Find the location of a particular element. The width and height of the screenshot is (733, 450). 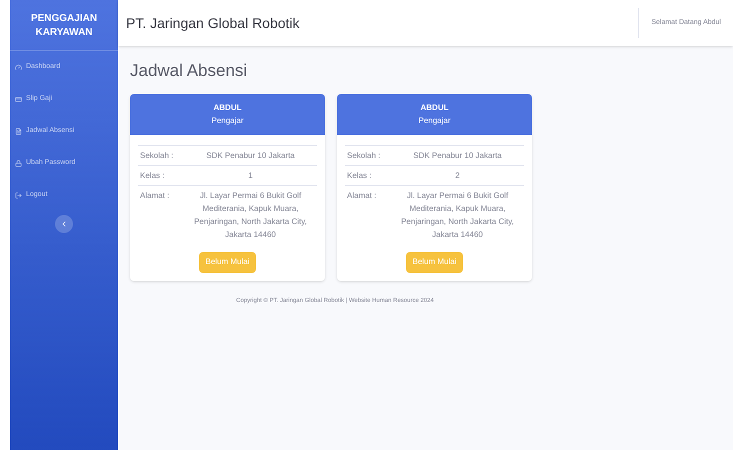

chevron-left-icon is located at coordinates (64, 224).